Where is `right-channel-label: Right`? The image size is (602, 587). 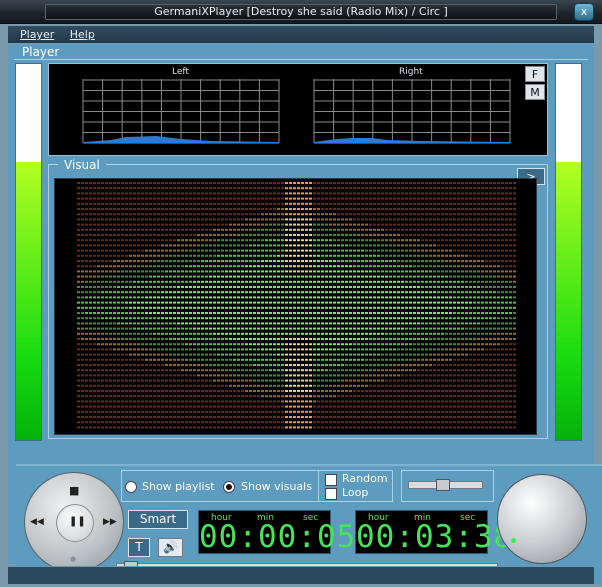 right-channel-label: Right is located at coordinates (411, 72).